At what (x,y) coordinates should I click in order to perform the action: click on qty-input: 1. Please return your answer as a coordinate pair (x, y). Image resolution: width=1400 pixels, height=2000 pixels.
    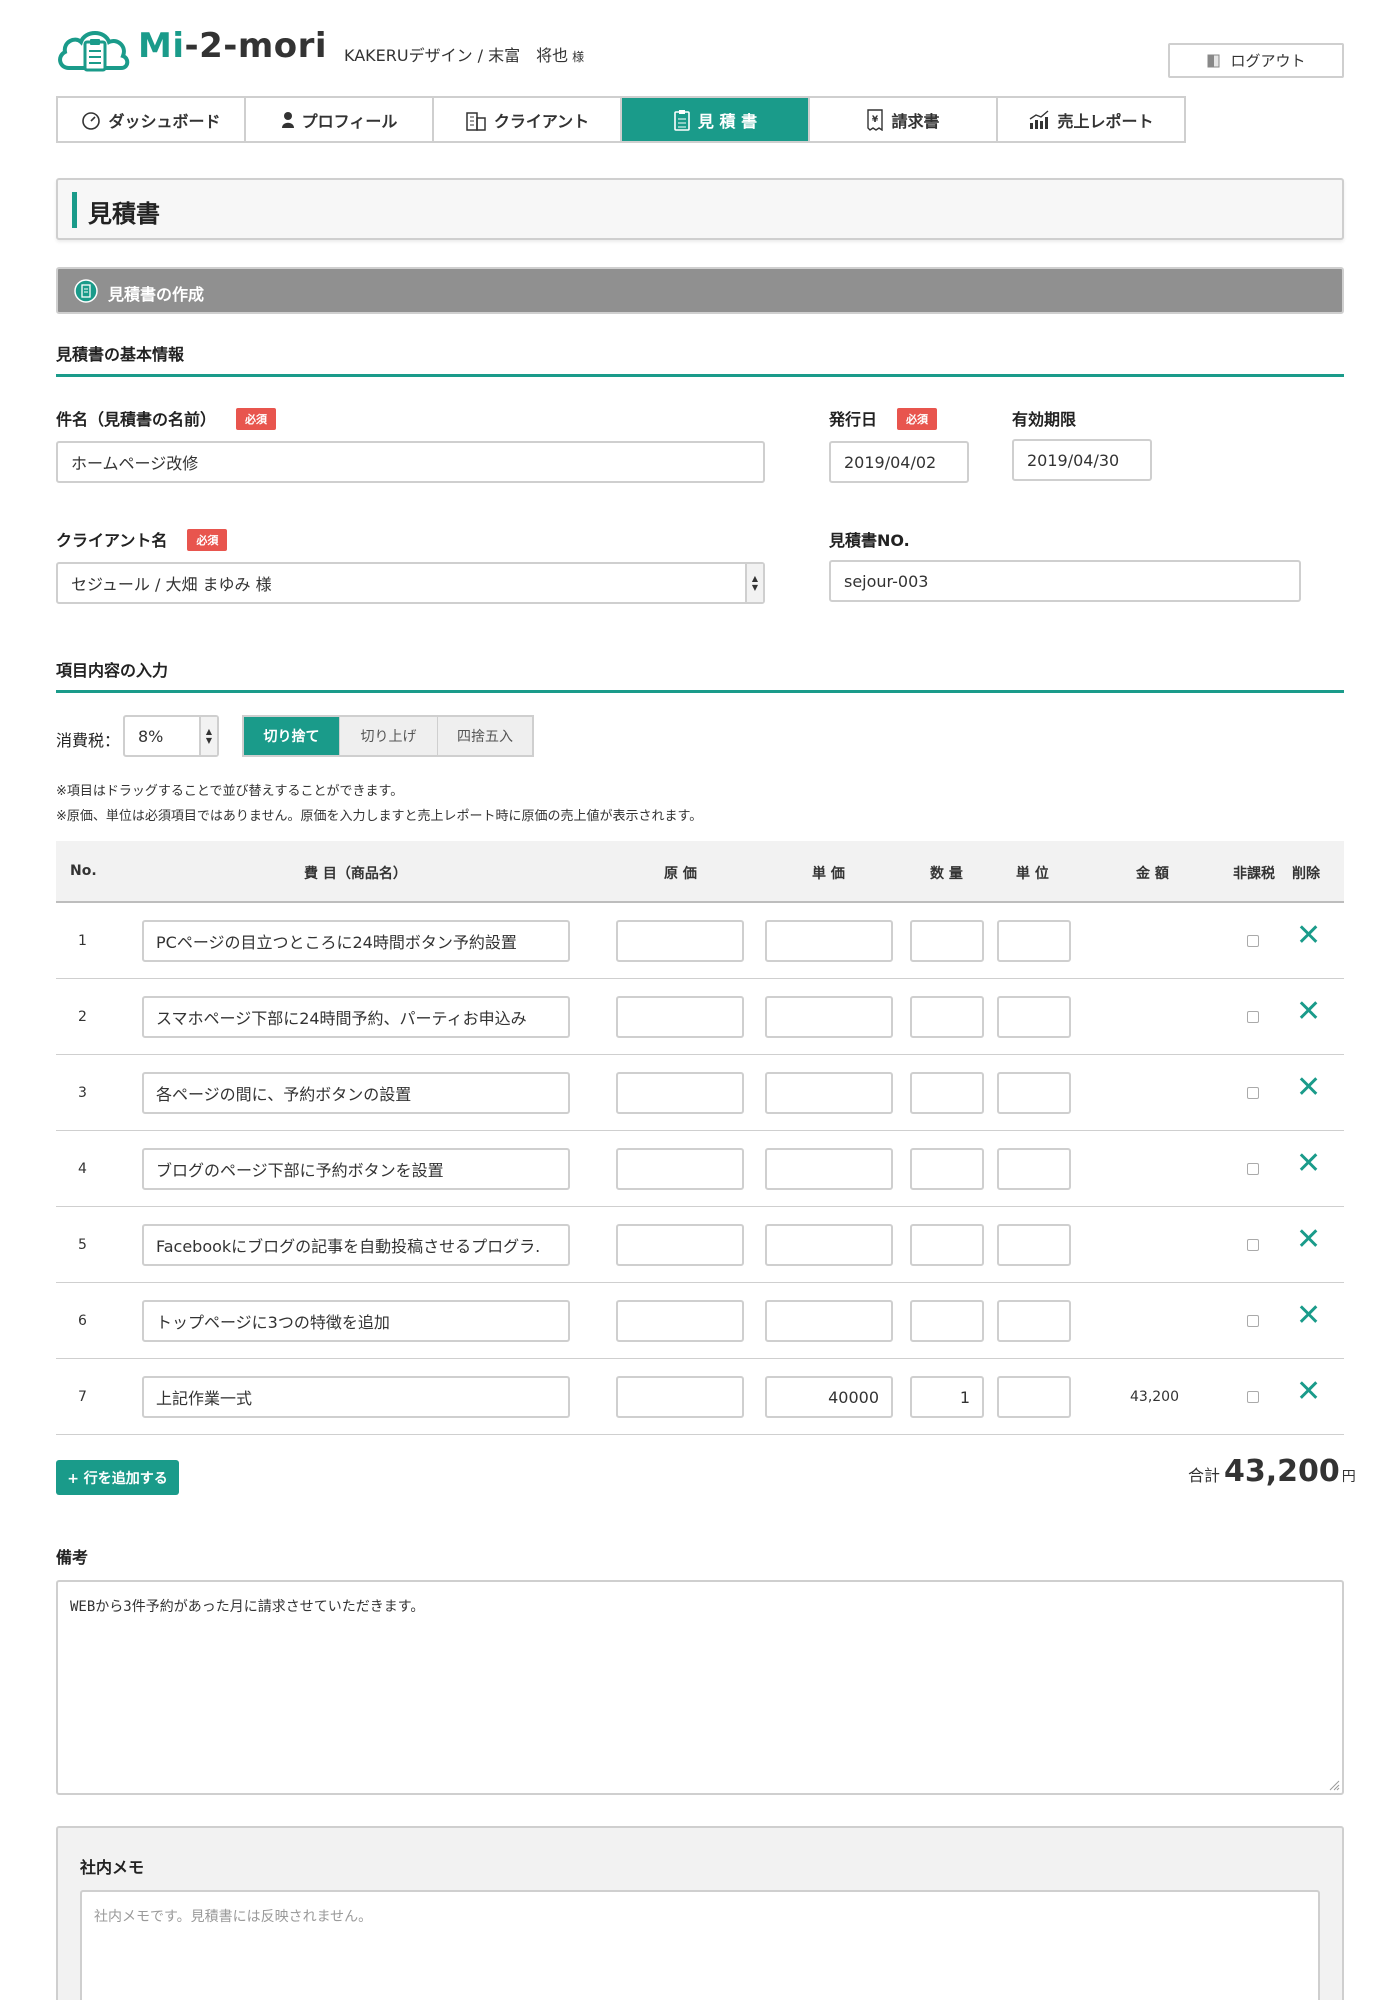
    Looking at the image, I should click on (947, 1397).